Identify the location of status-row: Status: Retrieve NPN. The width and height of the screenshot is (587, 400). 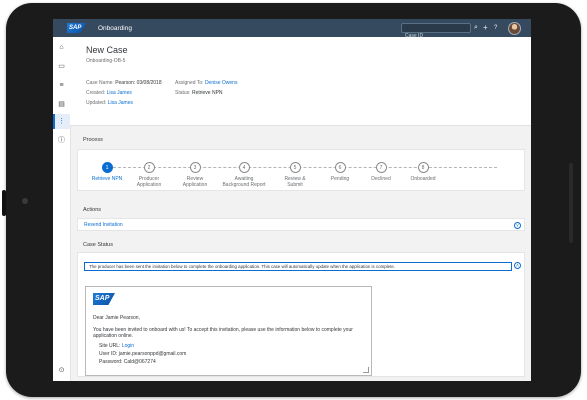
(199, 93).